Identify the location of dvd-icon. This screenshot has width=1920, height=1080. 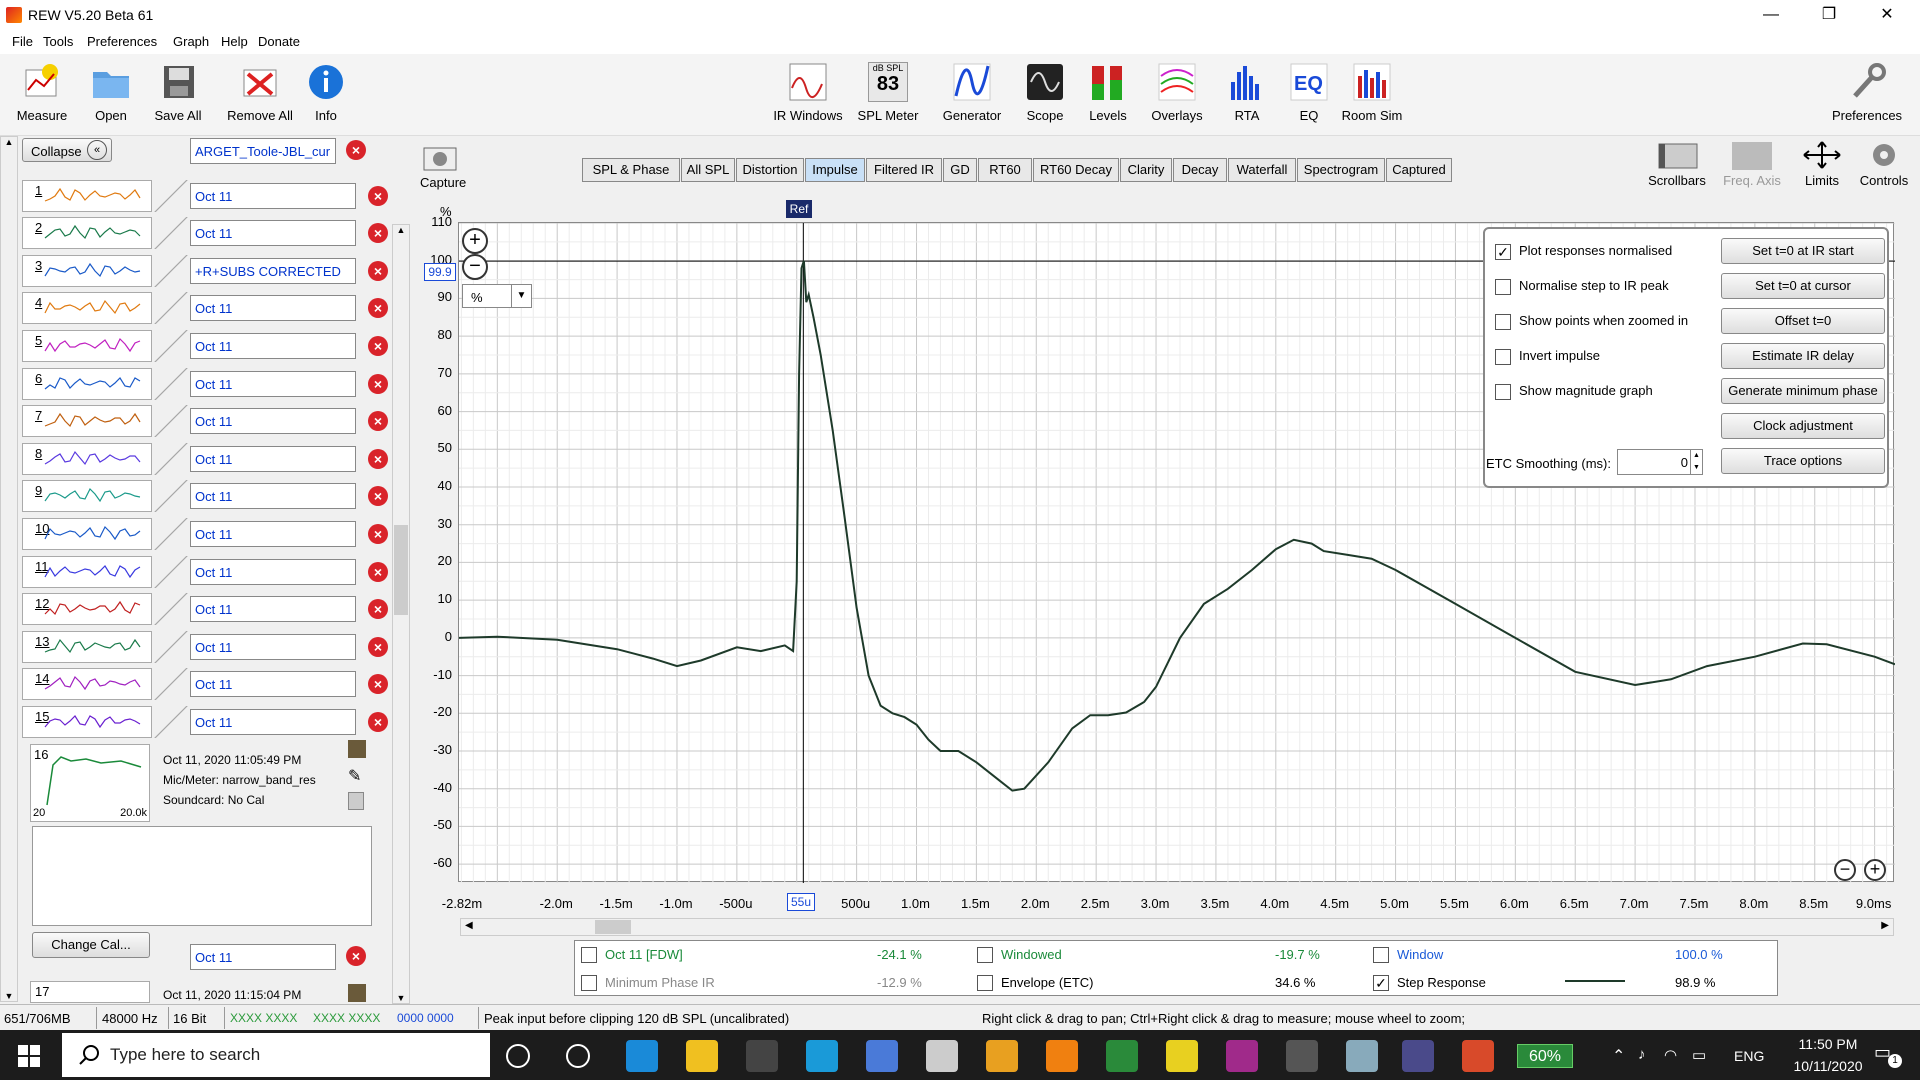
(942, 1056).